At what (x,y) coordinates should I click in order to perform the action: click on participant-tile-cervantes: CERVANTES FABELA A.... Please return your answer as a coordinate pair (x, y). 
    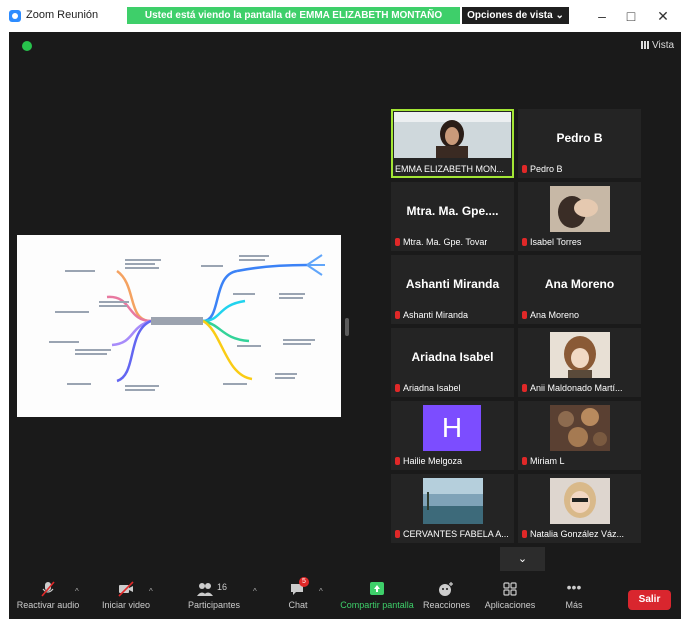
    Looking at the image, I should click on (452, 508).